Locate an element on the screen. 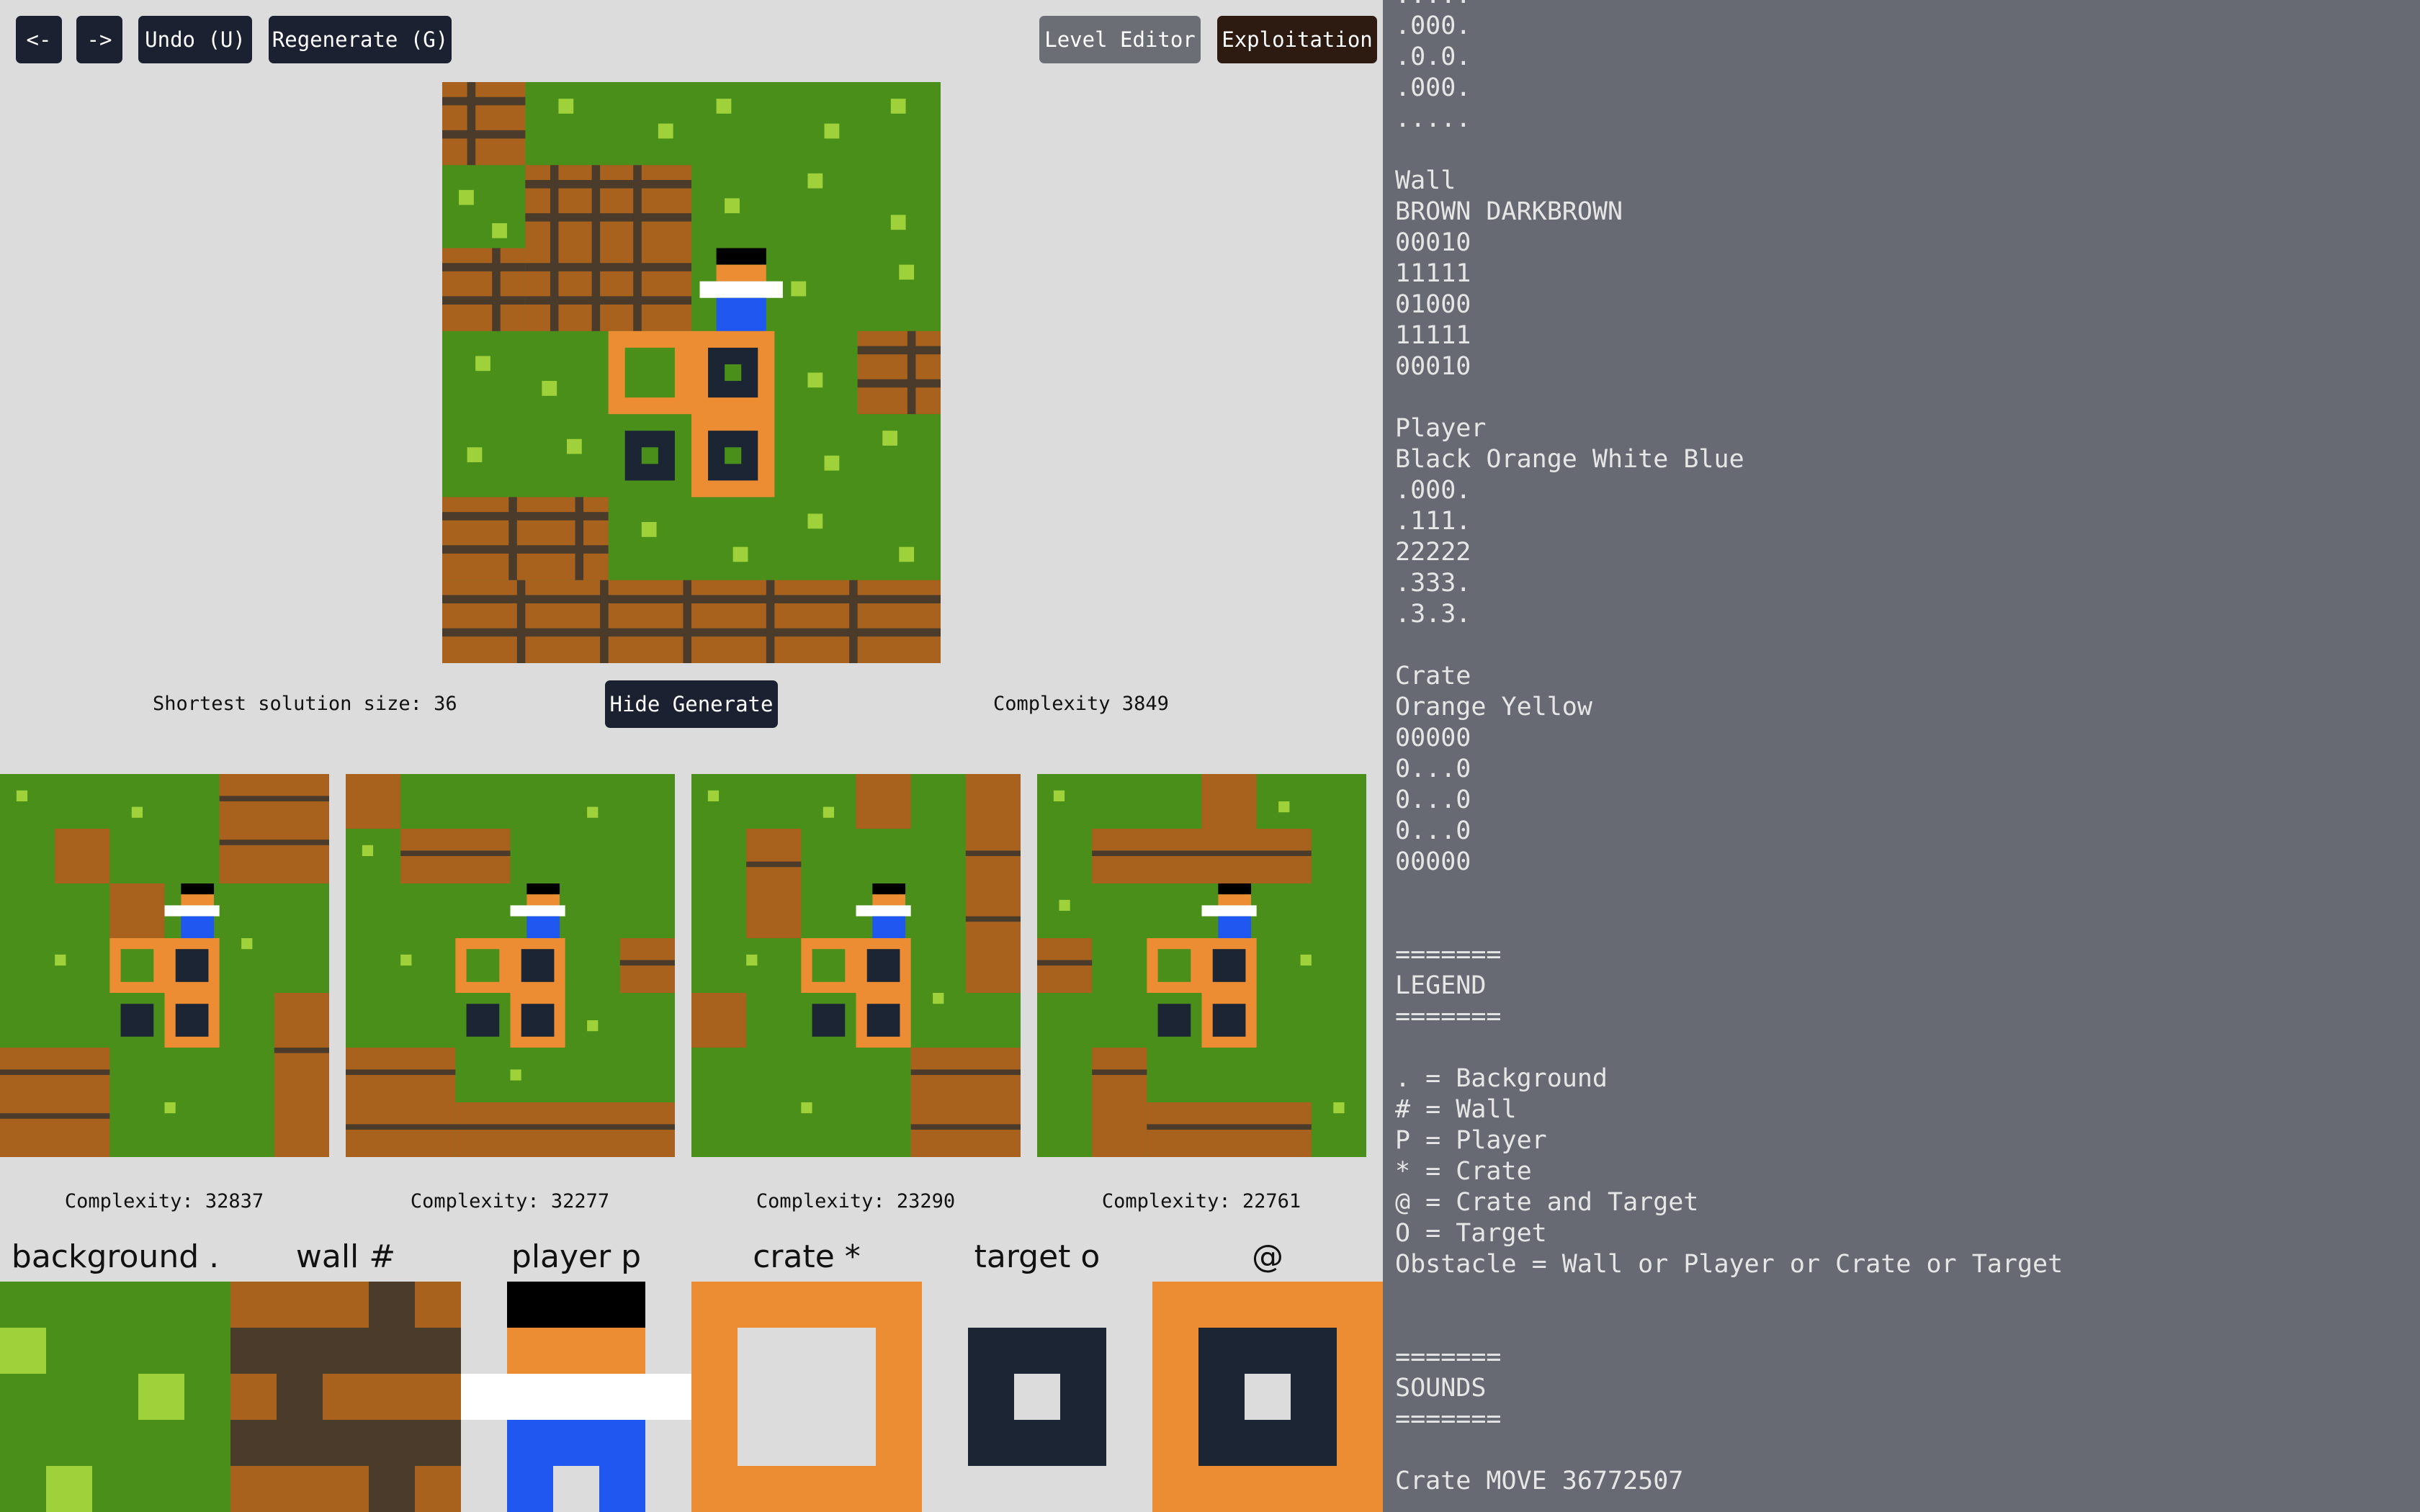  legend-label: wall # is located at coordinates (345, 1256).